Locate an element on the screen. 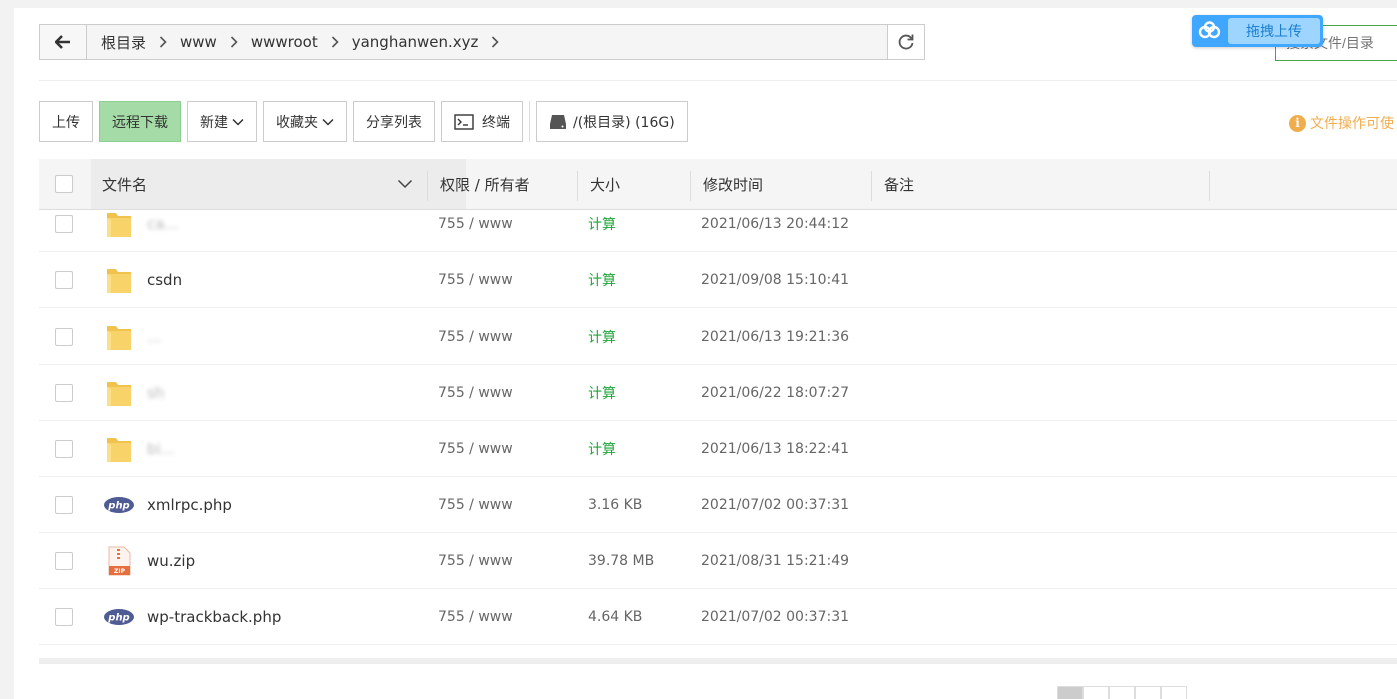 The image size is (1397, 699). table-row: ... 755 / www 计算 2021/06/13 19:21:36 is located at coordinates (718, 337).